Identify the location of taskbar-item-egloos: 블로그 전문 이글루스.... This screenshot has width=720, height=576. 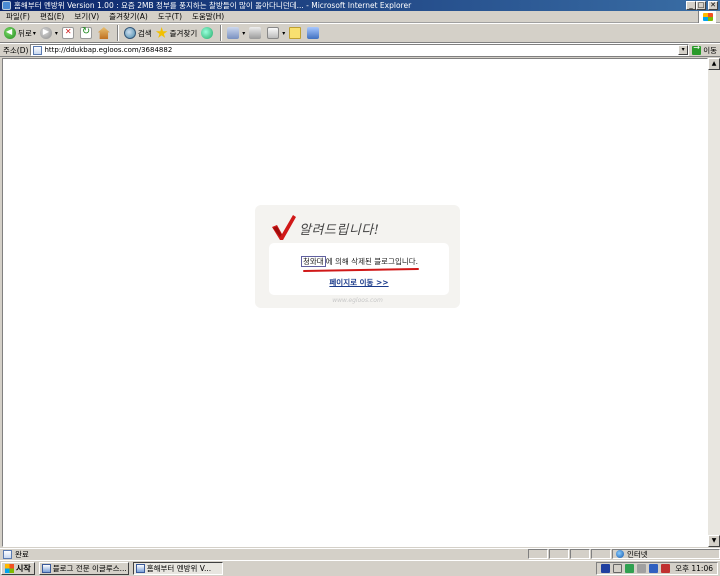
(83, 568).